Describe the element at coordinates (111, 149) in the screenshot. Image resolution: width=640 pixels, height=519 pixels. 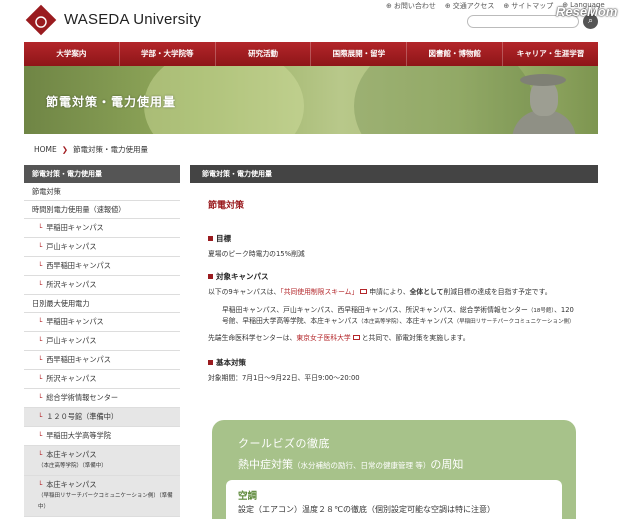
I see `breadcrumb-current: 節電対策・電力使用量` at that location.